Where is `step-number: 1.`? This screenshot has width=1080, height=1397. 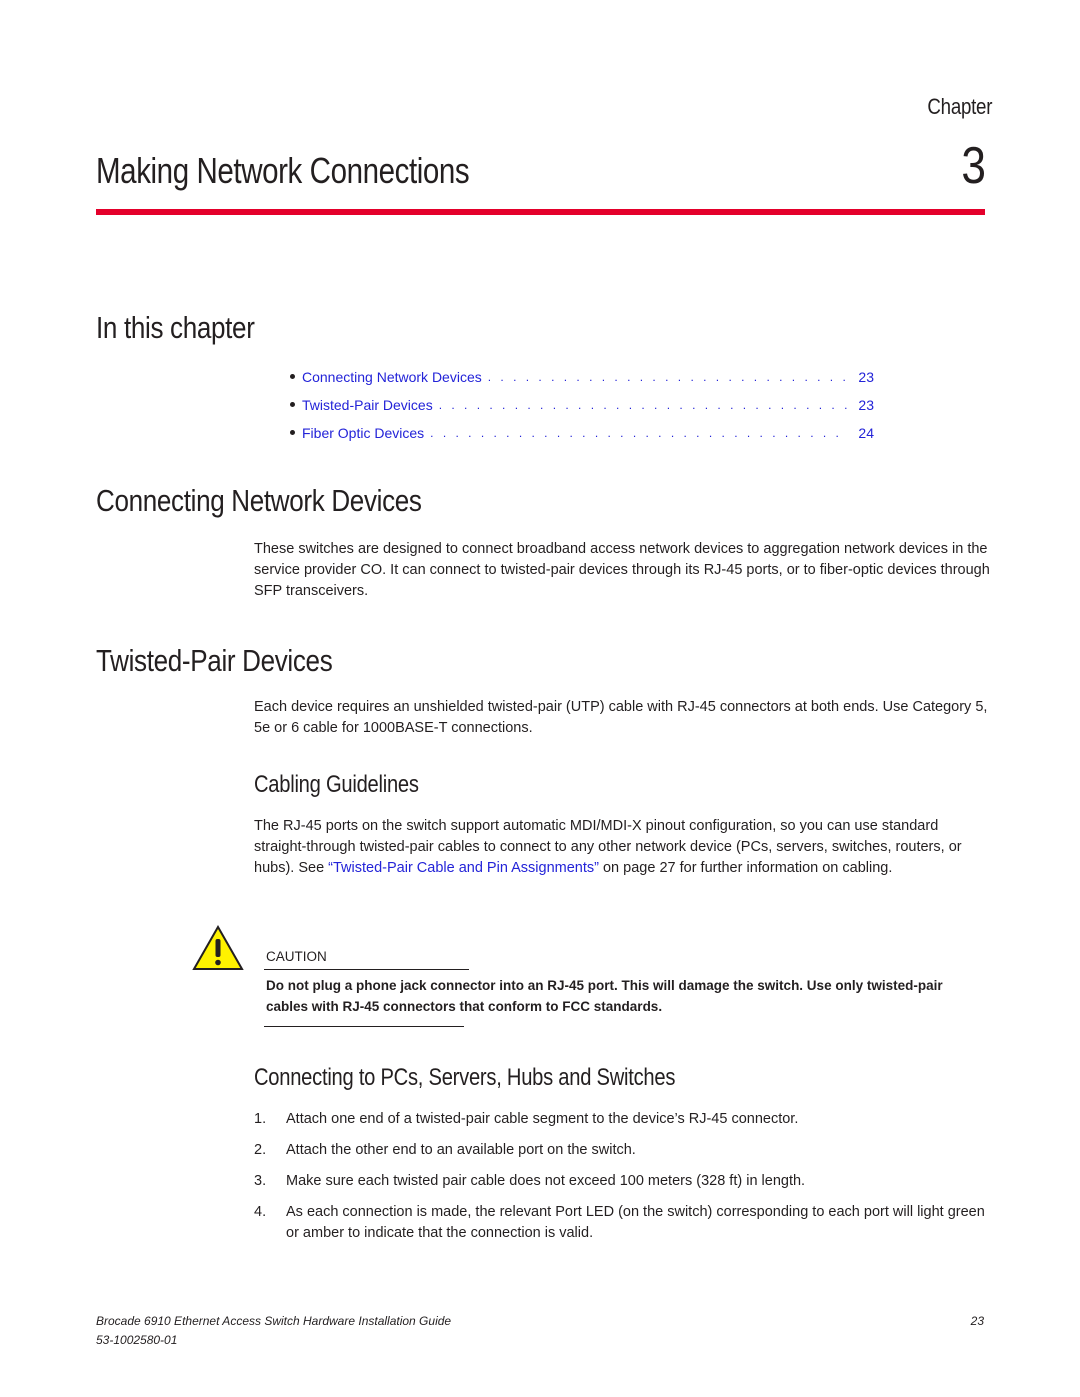 step-number: 1. is located at coordinates (260, 1119).